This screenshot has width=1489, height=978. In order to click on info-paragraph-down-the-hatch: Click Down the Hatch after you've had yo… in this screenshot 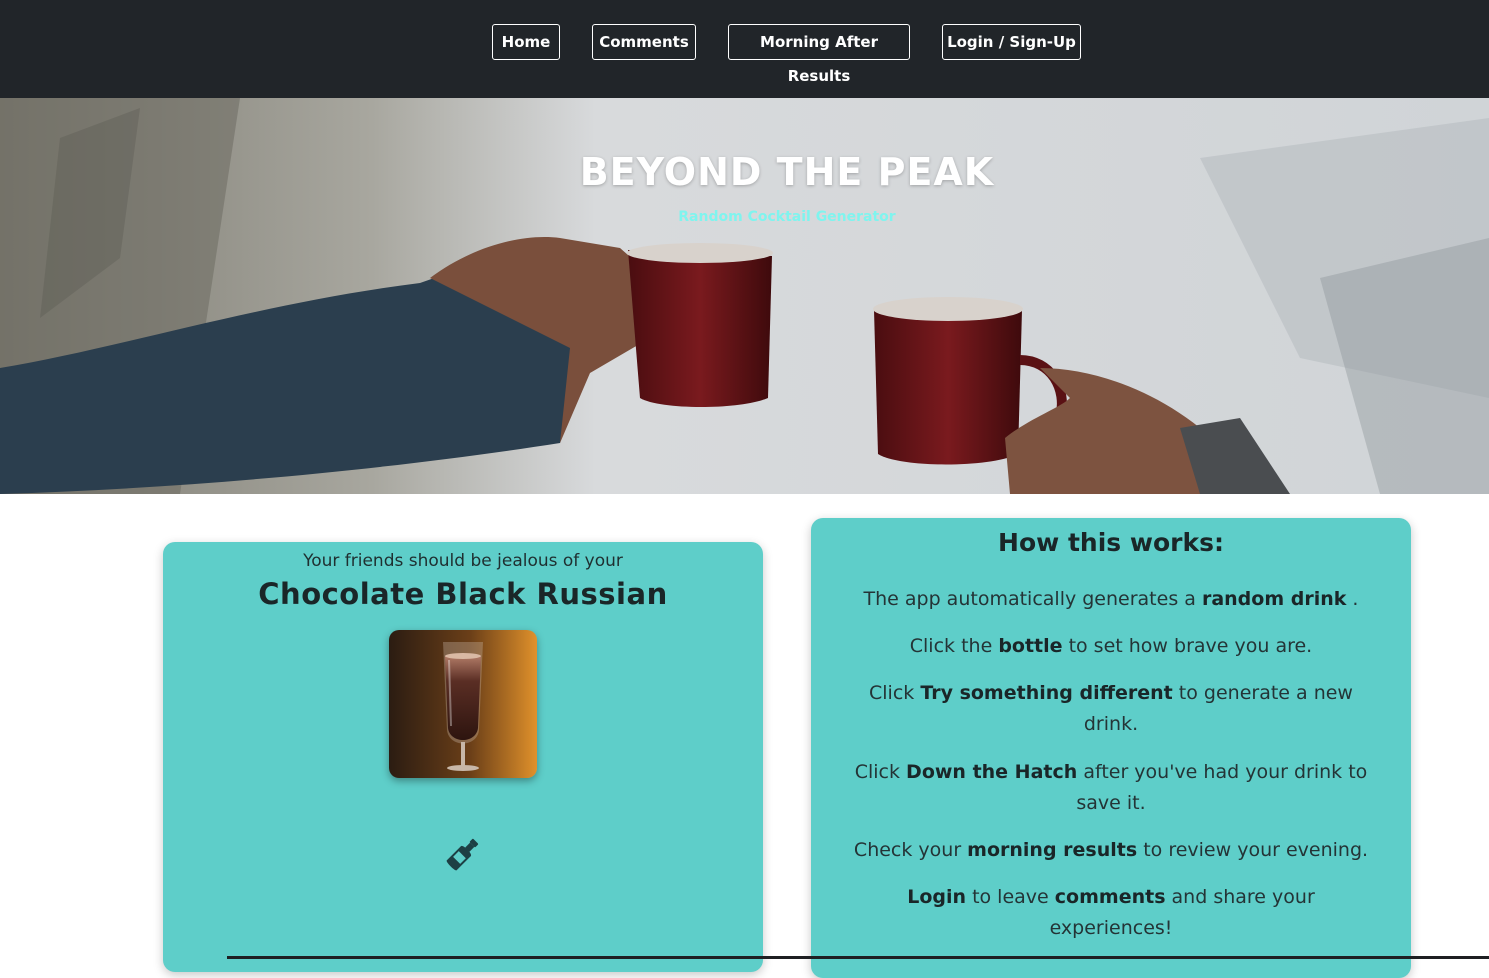, I will do `click(1111, 787)`.